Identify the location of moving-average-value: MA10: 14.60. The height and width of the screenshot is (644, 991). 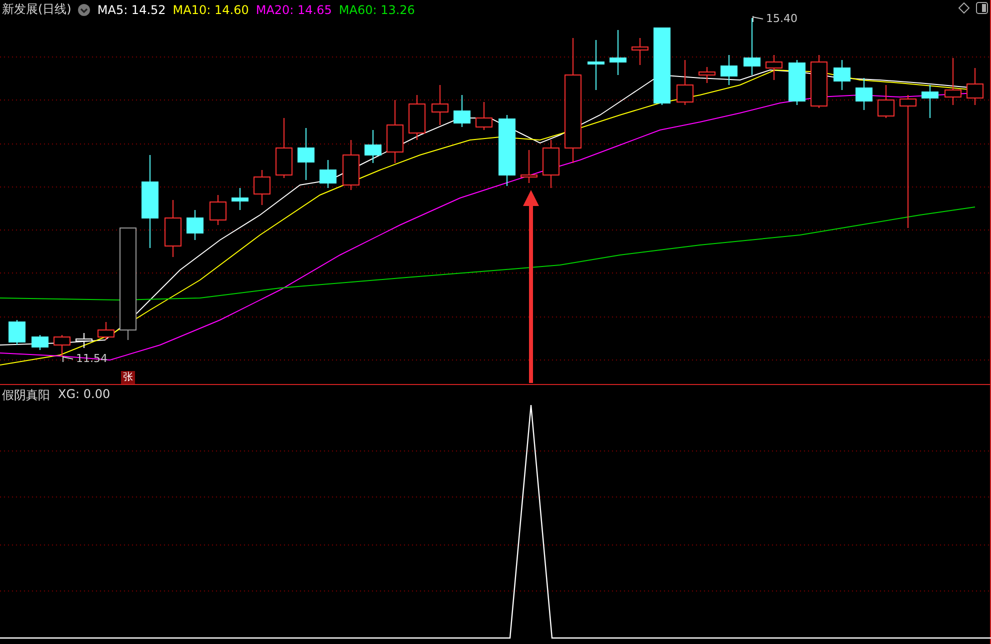
(210, 9).